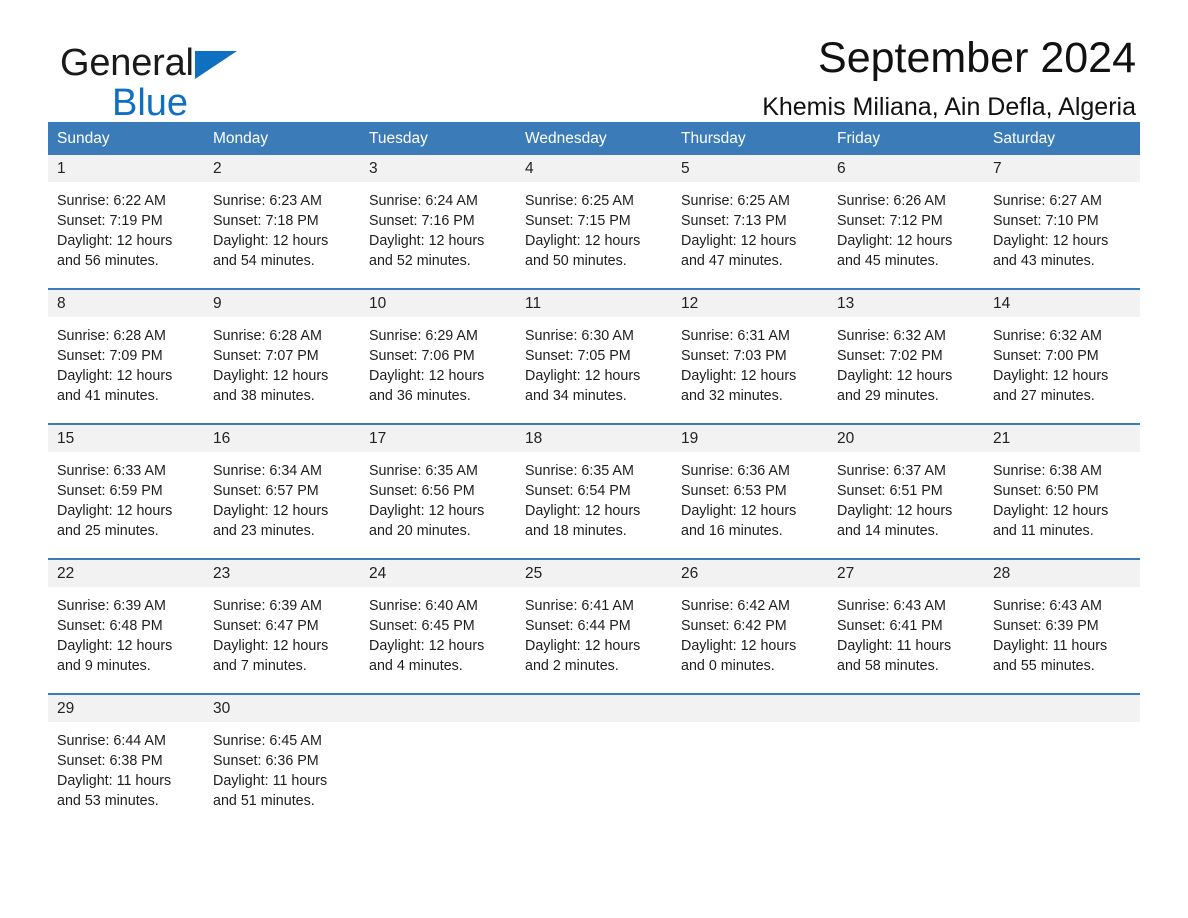 The image size is (1188, 918). I want to click on sunrise-text: Sunrise: 6:30 AM, so click(579, 336).